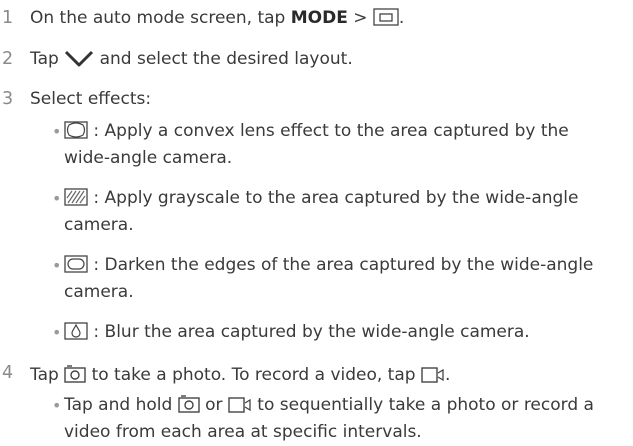  Describe the element at coordinates (8, 18) in the screenshot. I see `step-number: 1` at that location.